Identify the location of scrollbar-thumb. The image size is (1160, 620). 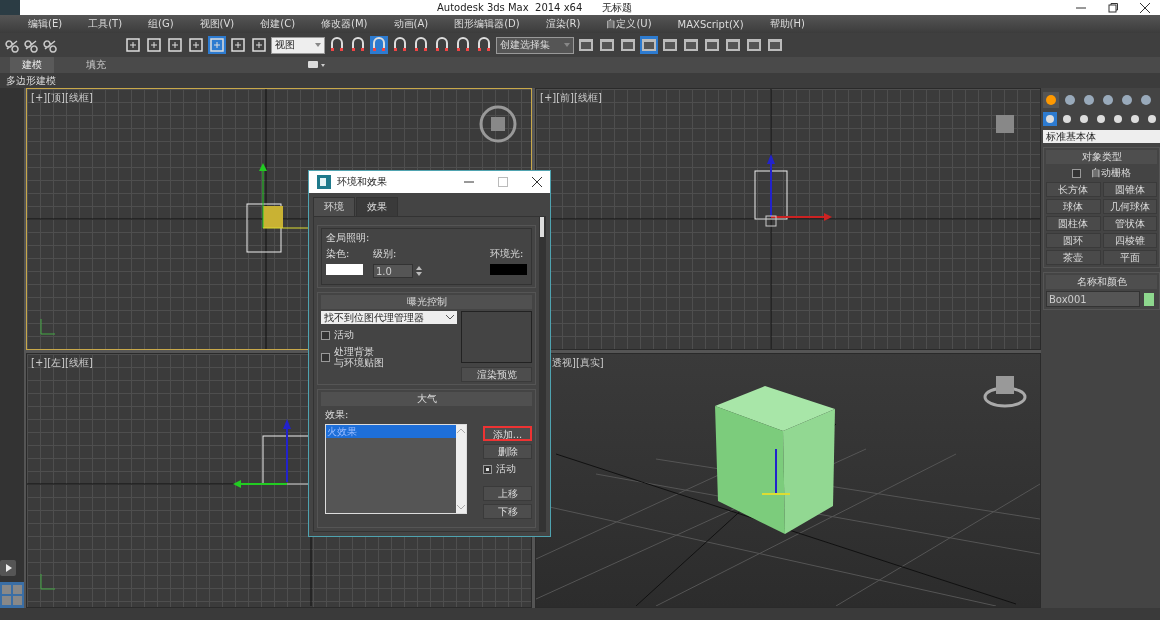
(542, 227).